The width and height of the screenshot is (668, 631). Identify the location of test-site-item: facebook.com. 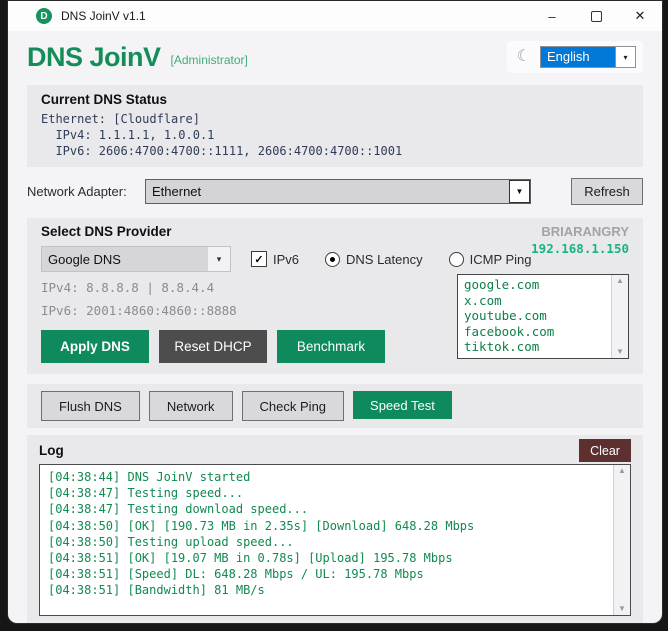
(534, 332).